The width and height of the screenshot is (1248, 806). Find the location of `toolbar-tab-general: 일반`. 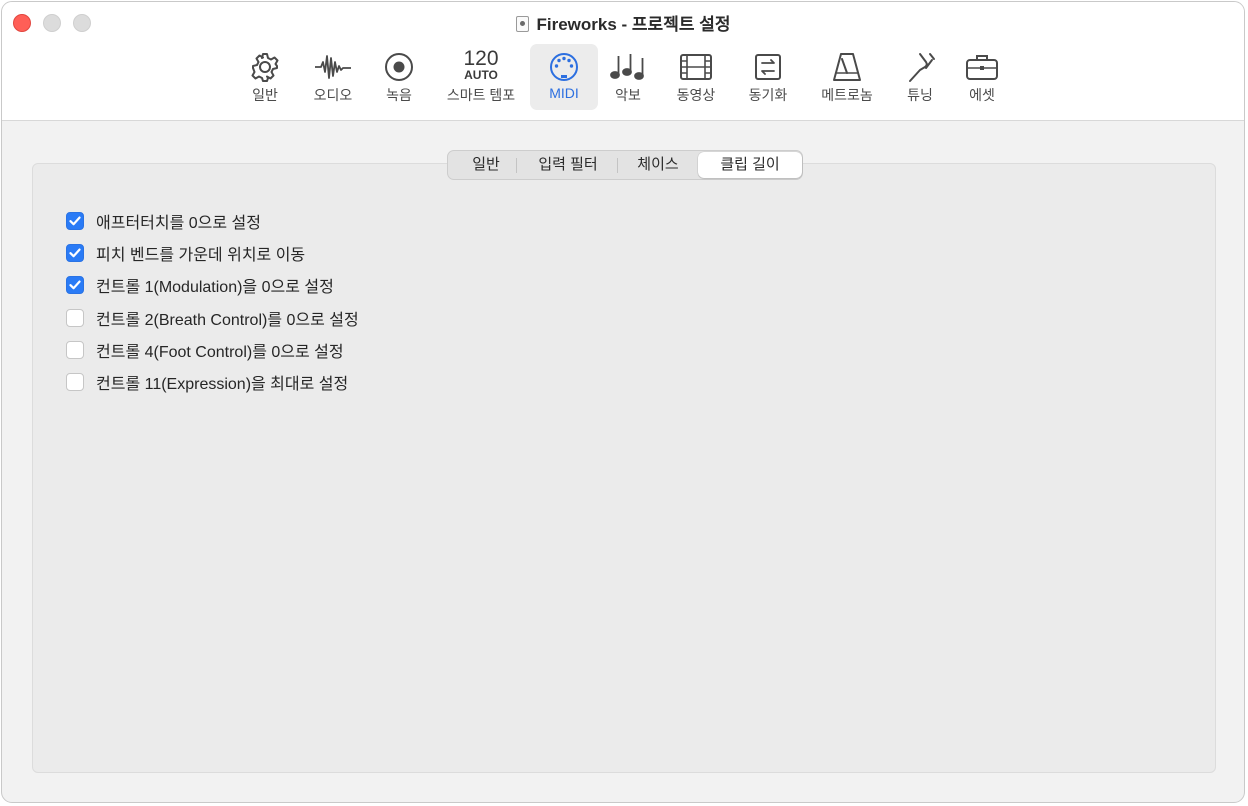

toolbar-tab-general: 일반 is located at coordinates (265, 77).